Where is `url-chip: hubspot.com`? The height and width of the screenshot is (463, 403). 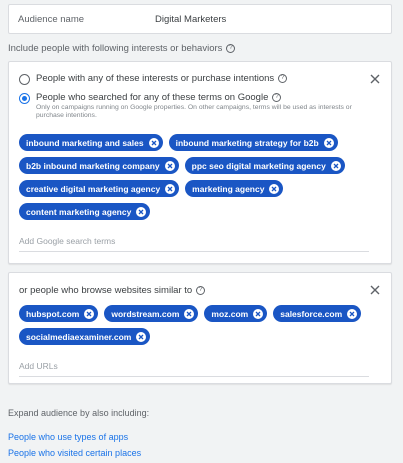 url-chip: hubspot.com is located at coordinates (59, 313).